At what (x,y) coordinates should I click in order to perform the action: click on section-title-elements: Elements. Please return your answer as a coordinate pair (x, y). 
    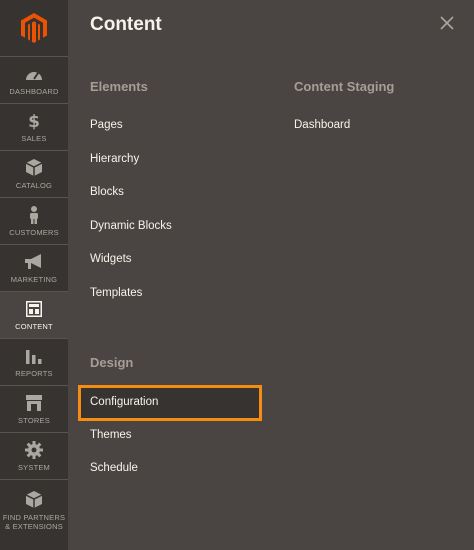
    Looking at the image, I should click on (119, 86).